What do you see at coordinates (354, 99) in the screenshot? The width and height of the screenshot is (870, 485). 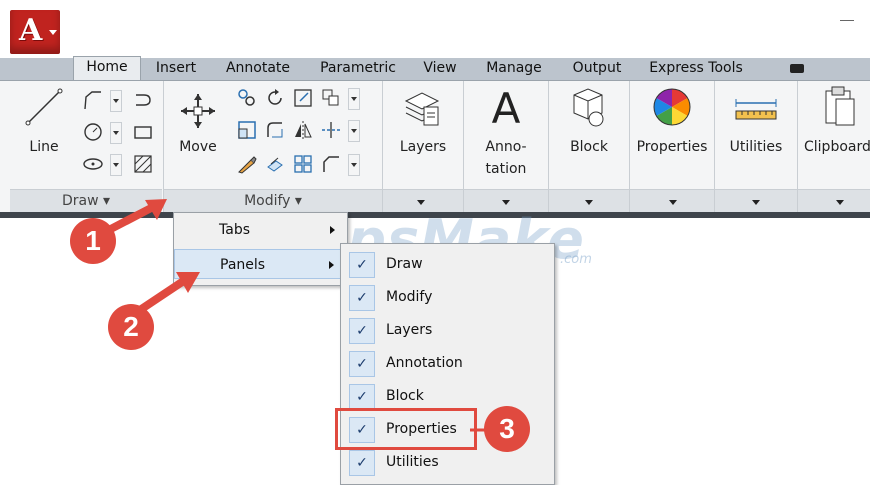 I see `array-dropdown` at bounding box center [354, 99].